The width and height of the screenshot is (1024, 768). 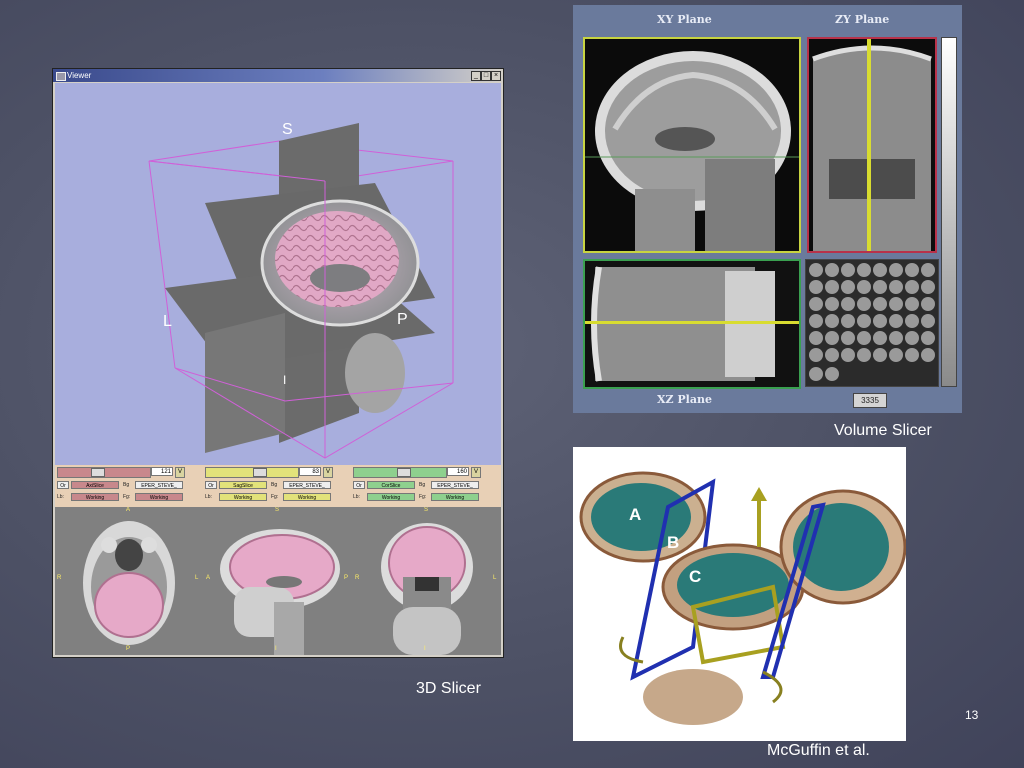 I want to click on axial-slice-button: AxiSlice, so click(x=95, y=485).